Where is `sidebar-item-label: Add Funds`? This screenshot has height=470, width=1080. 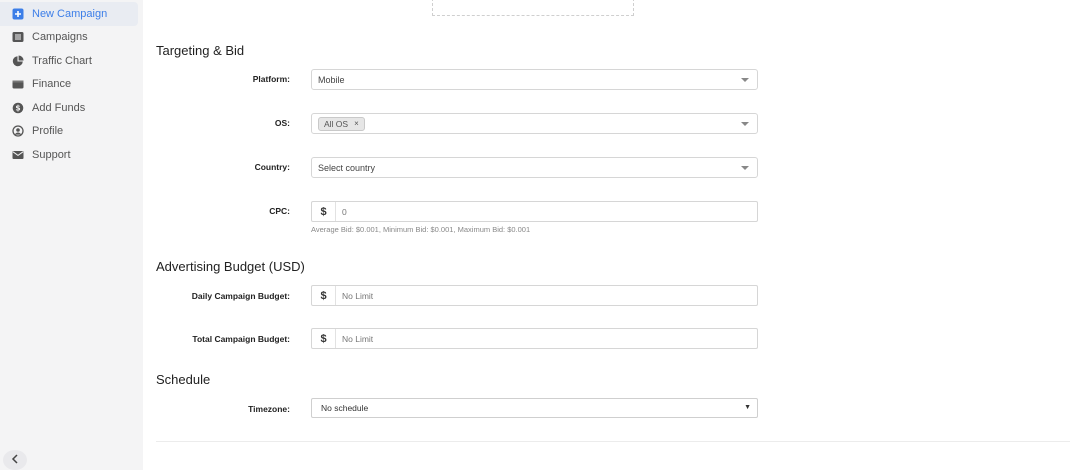 sidebar-item-label: Add Funds is located at coordinates (59, 107).